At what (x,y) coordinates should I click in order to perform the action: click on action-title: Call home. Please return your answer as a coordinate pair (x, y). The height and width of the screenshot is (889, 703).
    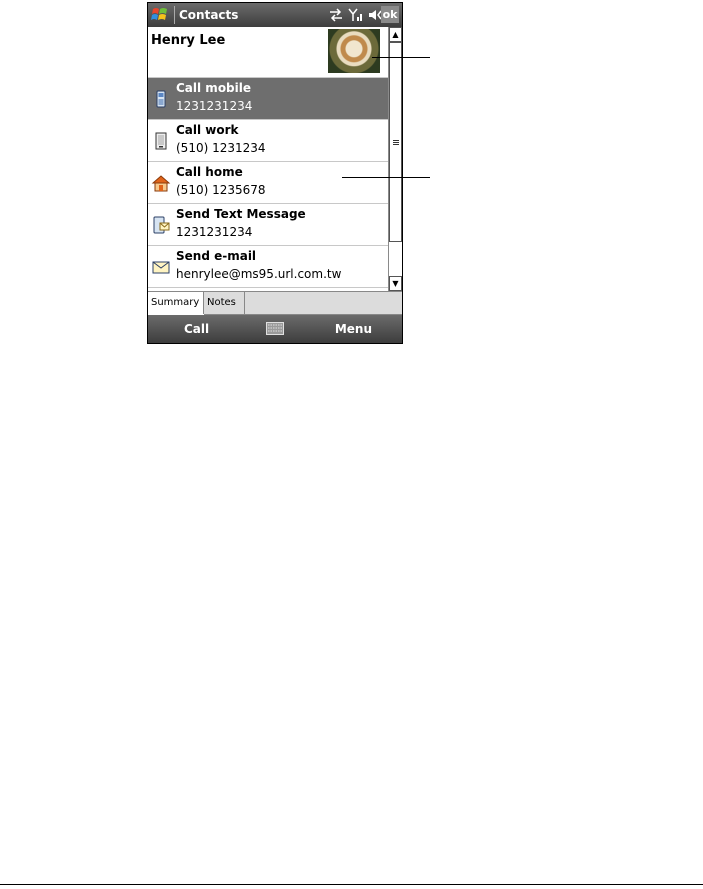
    Looking at the image, I should click on (209, 172).